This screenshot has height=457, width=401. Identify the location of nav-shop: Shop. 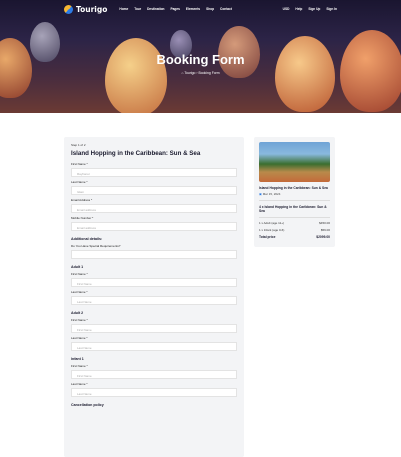
(210, 9).